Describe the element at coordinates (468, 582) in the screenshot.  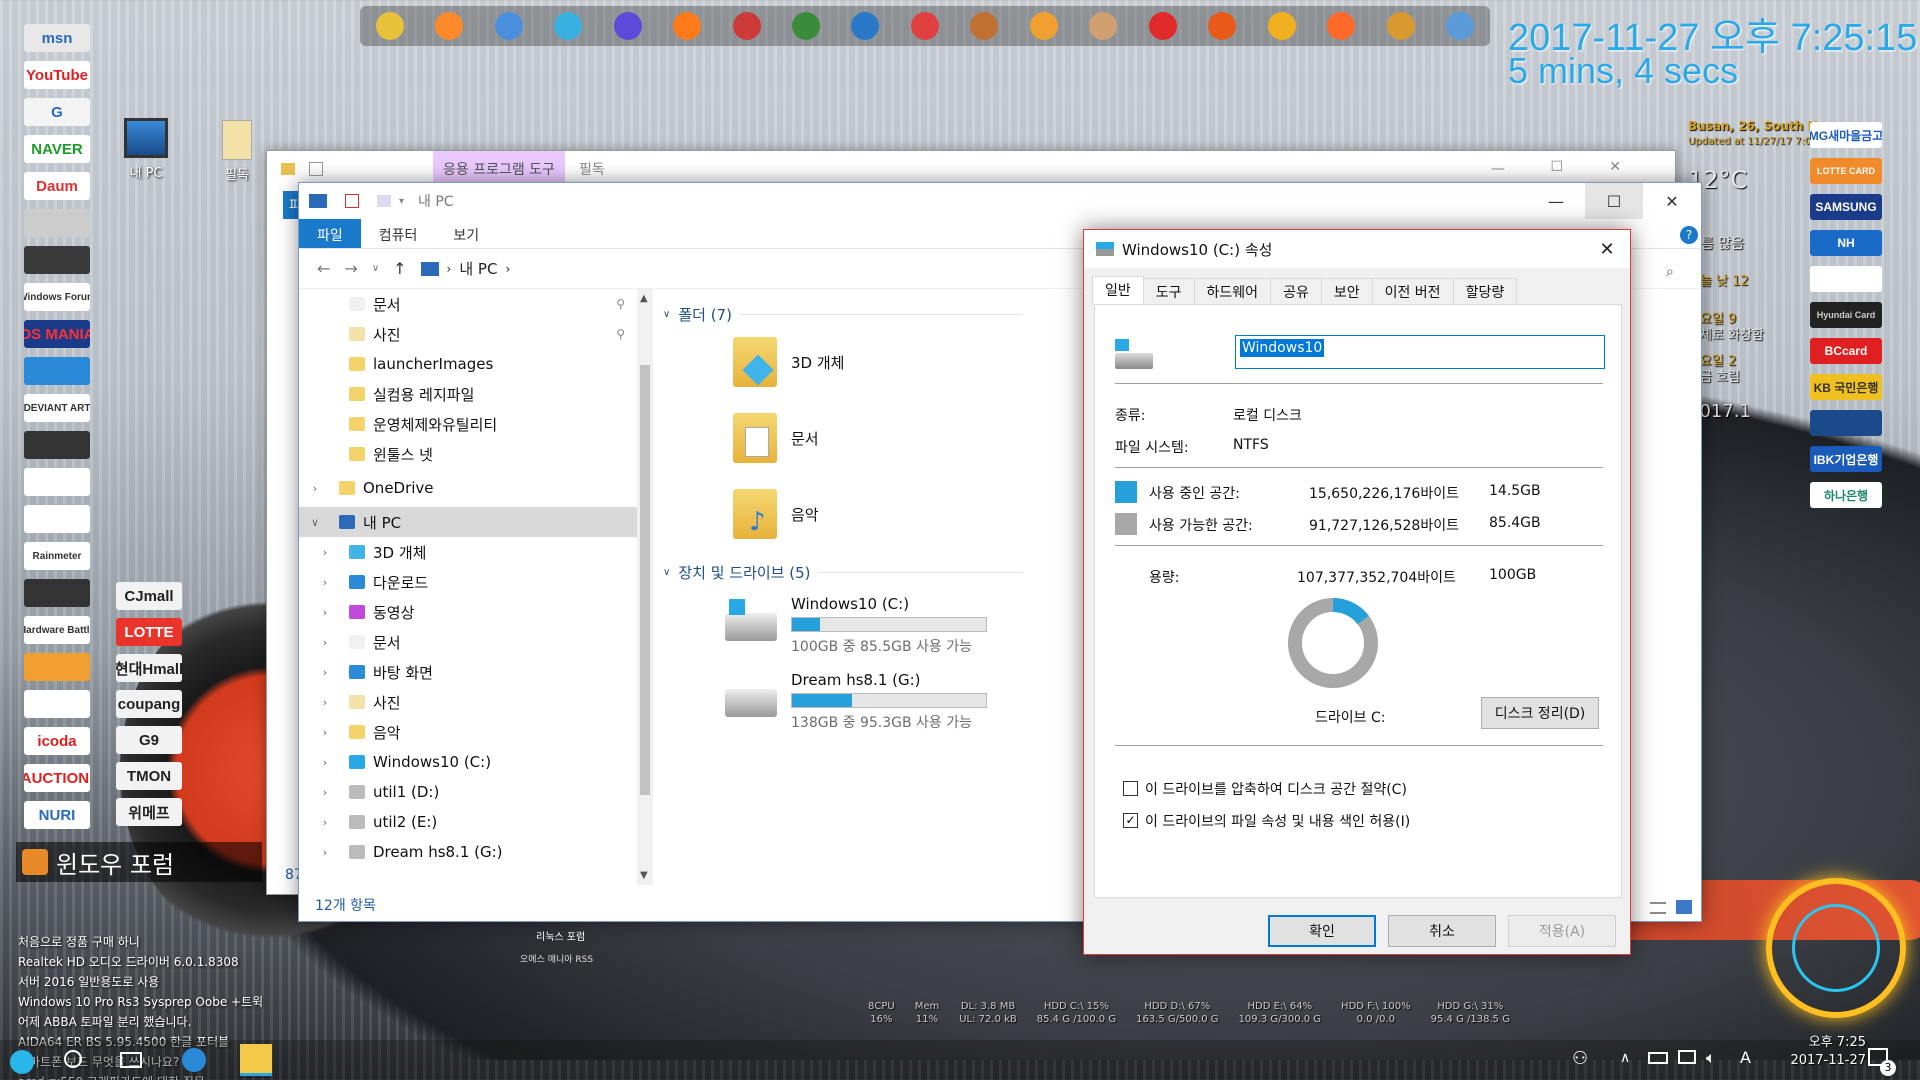
I see `nav-item: › 다운로드` at that location.